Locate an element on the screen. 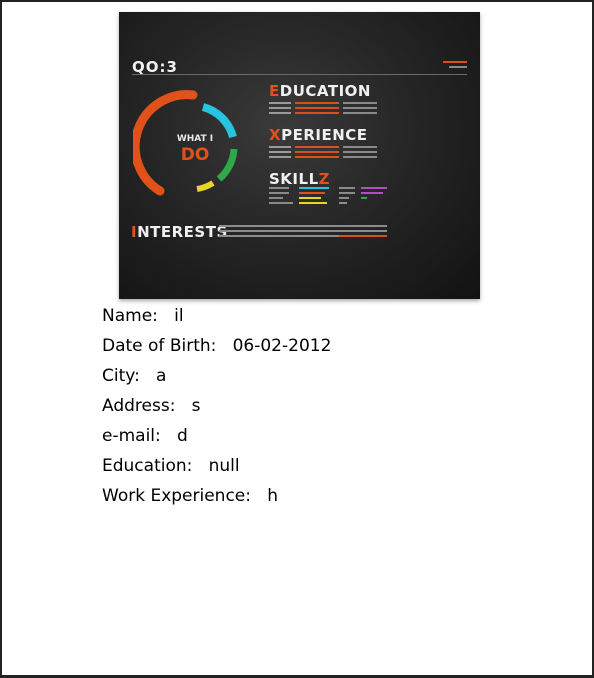 This screenshot has width=594, height=678. poster-divider is located at coordinates (299, 74).